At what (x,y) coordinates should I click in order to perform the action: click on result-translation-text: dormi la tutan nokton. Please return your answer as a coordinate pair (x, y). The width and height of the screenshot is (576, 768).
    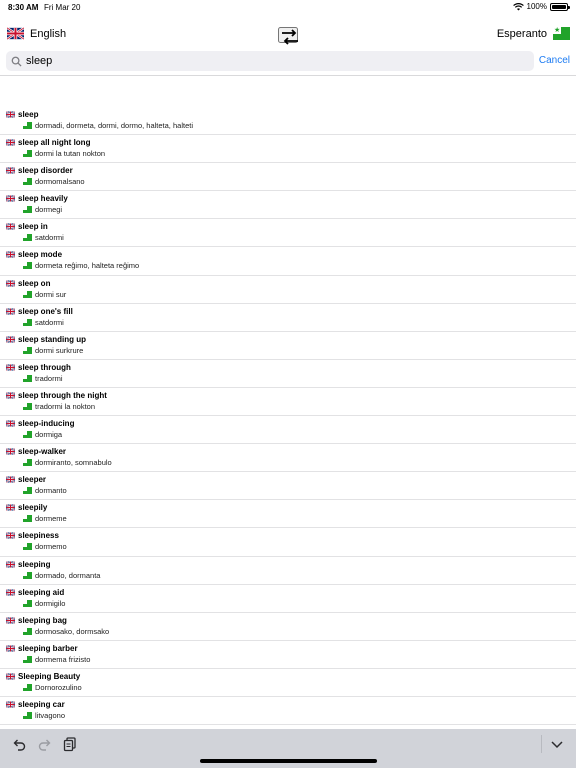
    Looking at the image, I should click on (70, 154).